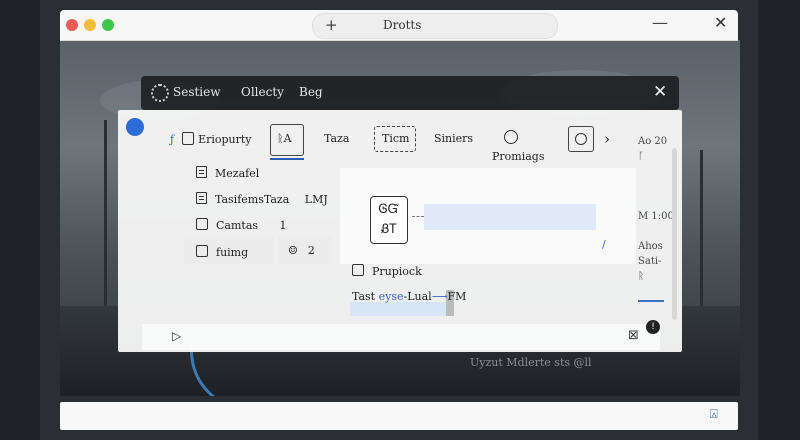  I want to click on doc-edit-icon, so click(188, 138).